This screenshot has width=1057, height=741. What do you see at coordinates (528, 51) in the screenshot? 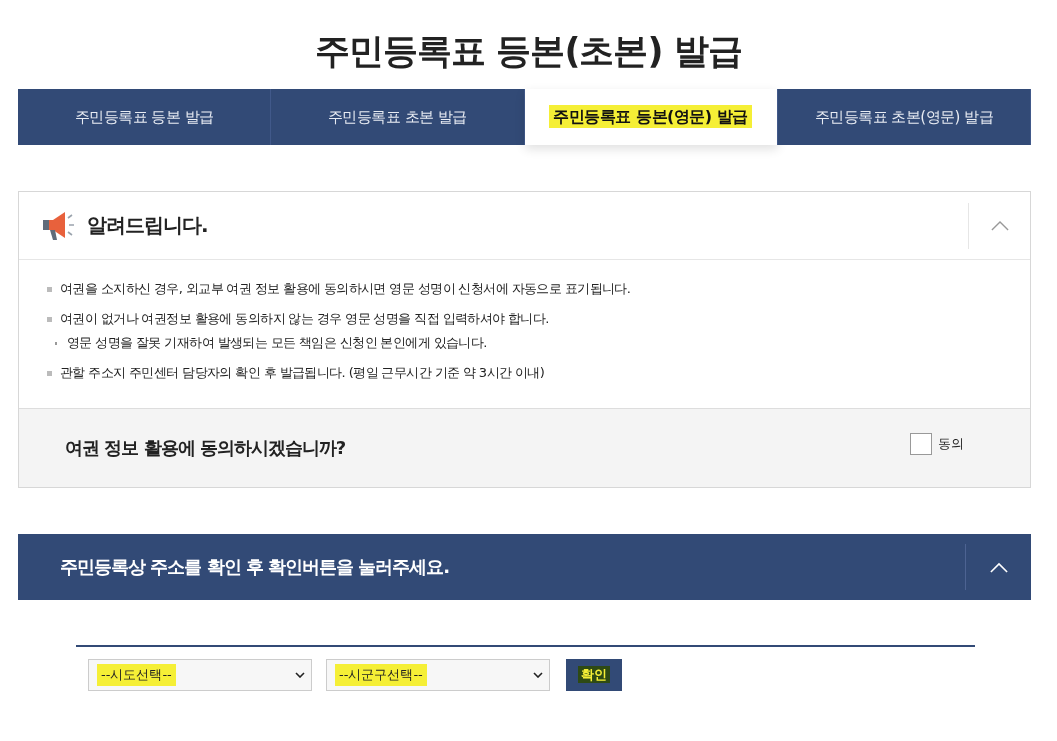
I see `page-title: 주민등록표 등본(초본) 발급` at bounding box center [528, 51].